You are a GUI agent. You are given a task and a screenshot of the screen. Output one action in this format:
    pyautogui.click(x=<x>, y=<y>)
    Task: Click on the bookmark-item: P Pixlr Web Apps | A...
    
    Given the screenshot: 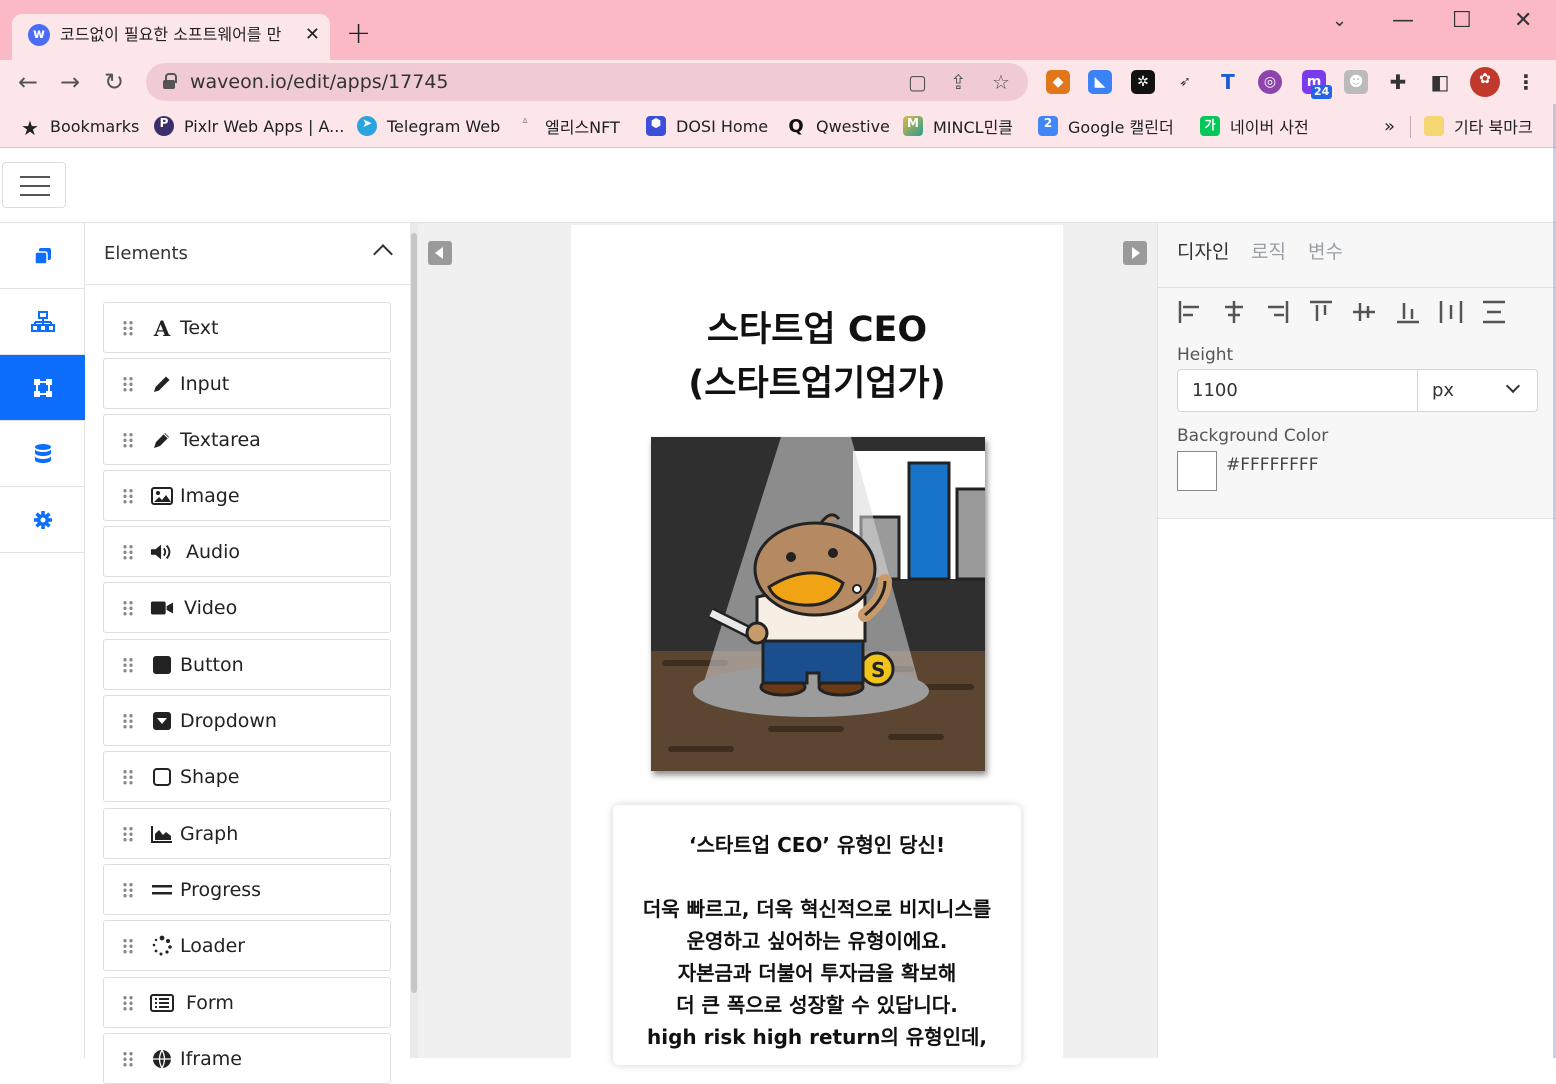 What is the action you would take?
    pyautogui.click(x=249, y=126)
    